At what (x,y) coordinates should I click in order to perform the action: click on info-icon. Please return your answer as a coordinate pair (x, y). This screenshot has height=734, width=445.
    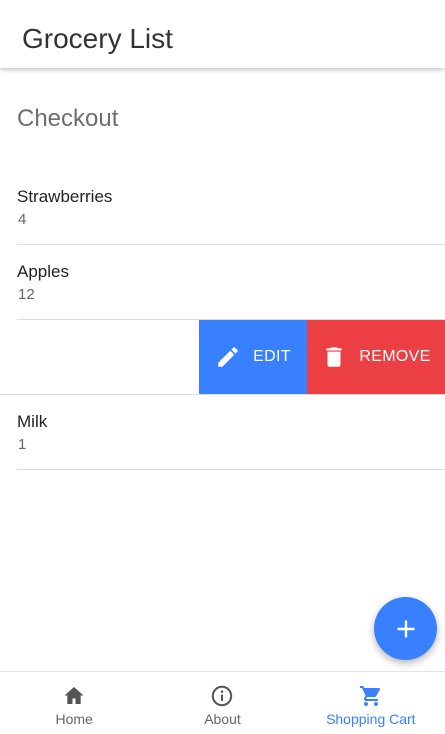
    Looking at the image, I should click on (222, 696).